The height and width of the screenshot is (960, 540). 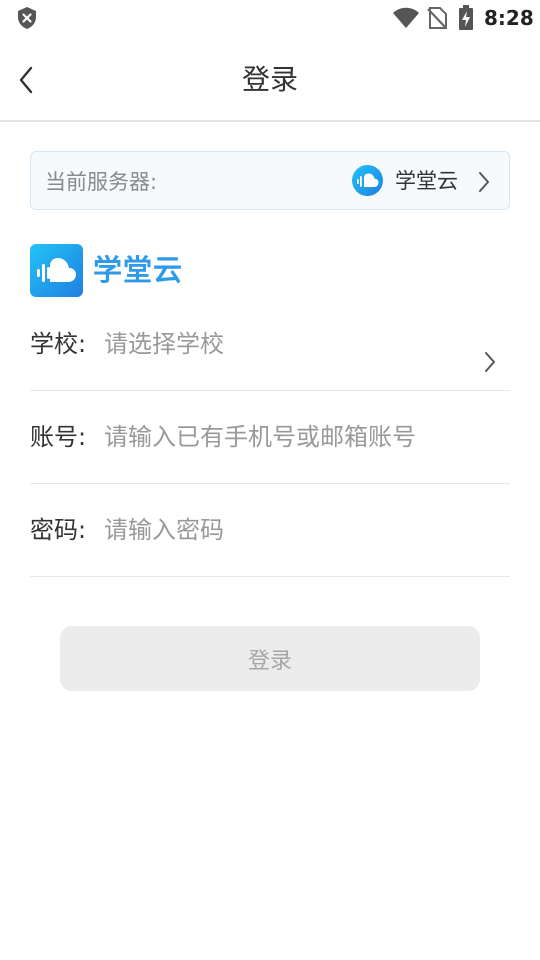 I want to click on server-selector: 当前服务器: 学堂云, so click(x=270, y=180).